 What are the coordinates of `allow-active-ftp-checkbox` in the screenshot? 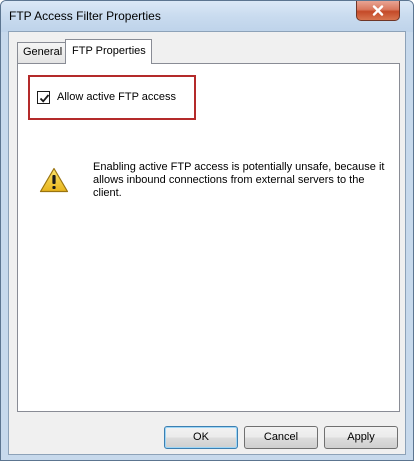 It's located at (43, 97).